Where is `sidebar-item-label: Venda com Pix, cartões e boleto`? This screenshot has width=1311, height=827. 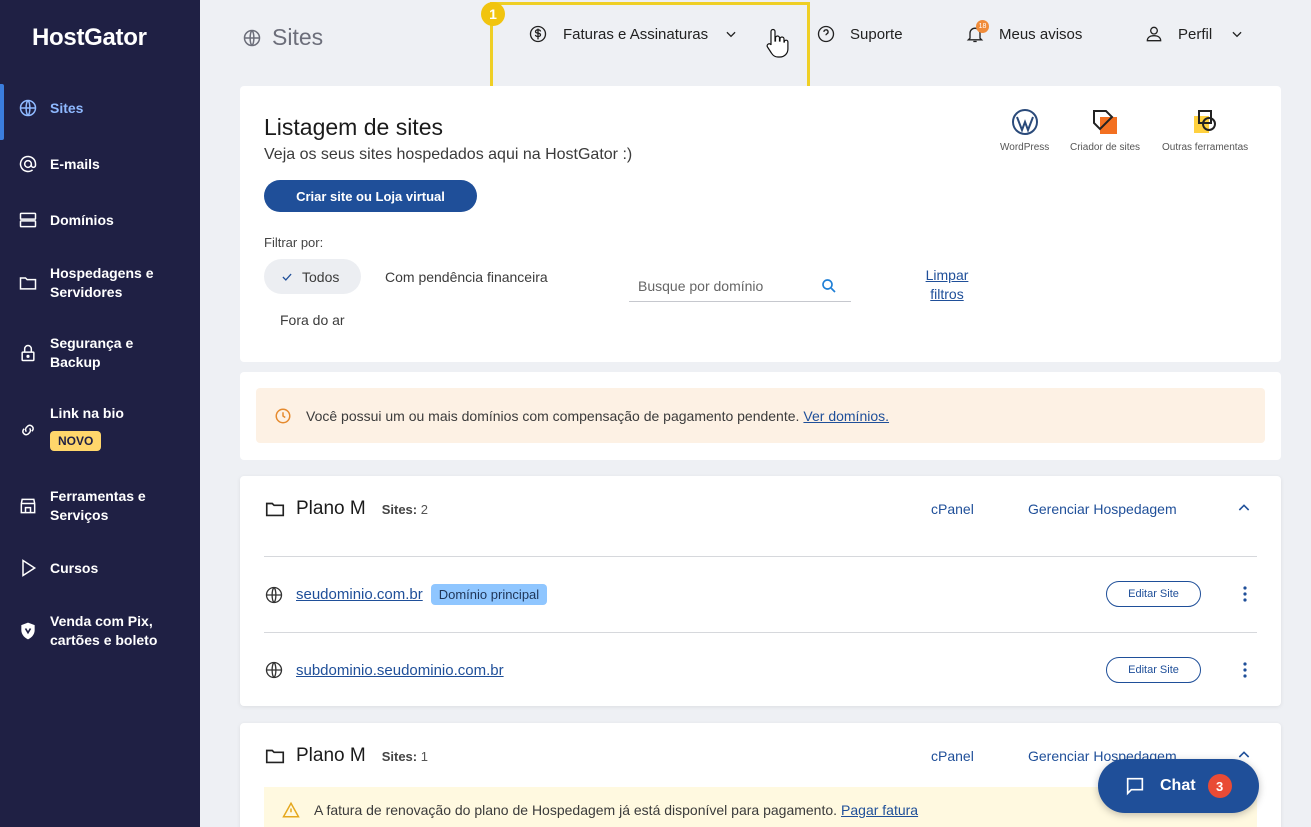 sidebar-item-label: Venda com Pix, cartões e boleto is located at coordinates (104, 630).